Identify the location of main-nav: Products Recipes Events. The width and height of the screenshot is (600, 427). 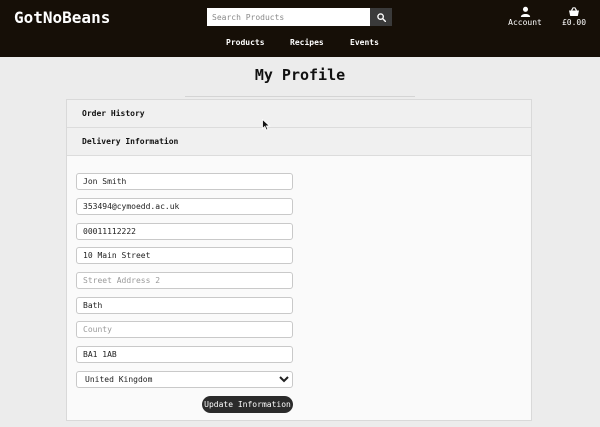
(300, 45).